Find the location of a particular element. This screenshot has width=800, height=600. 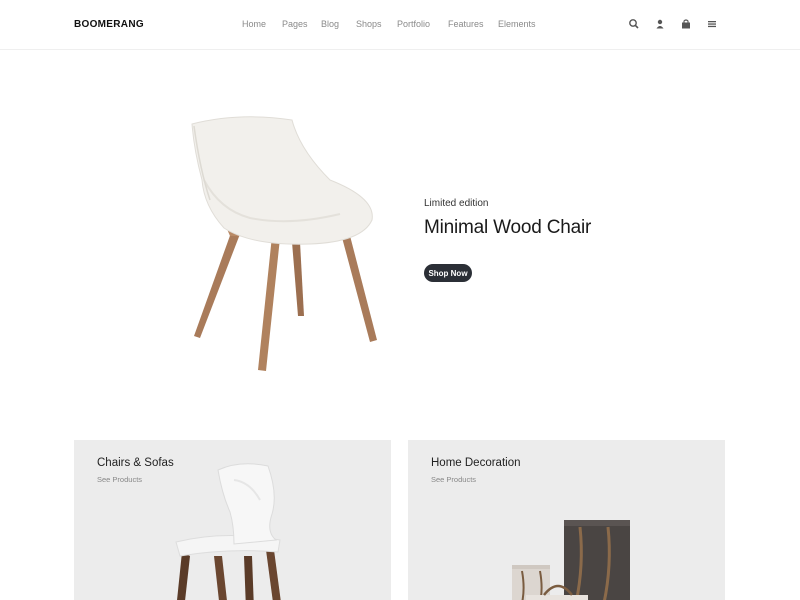

menu-icon is located at coordinates (712, 24).